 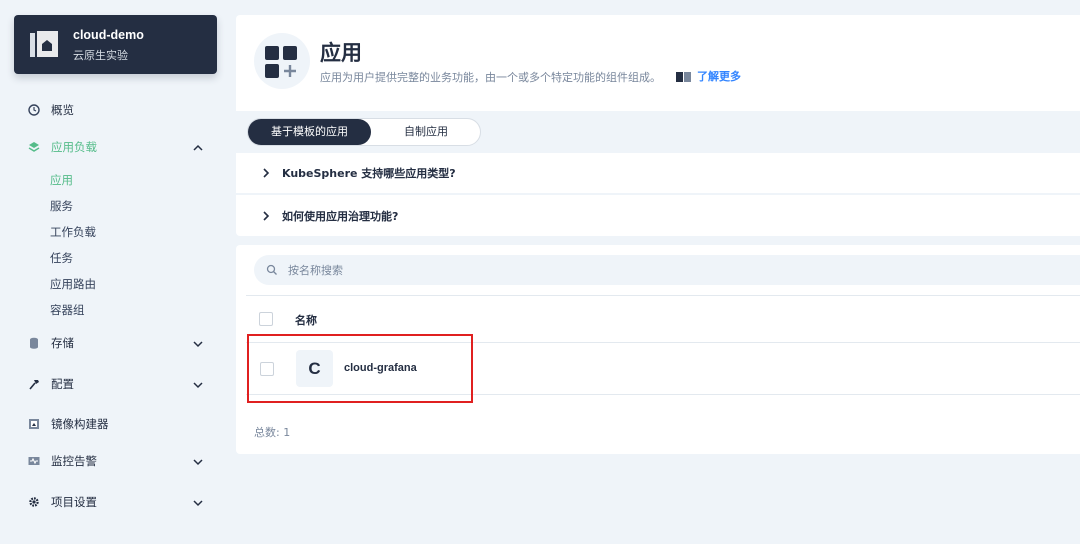 What do you see at coordinates (62, 110) in the screenshot?
I see `sidebar-item-label: 概览` at bounding box center [62, 110].